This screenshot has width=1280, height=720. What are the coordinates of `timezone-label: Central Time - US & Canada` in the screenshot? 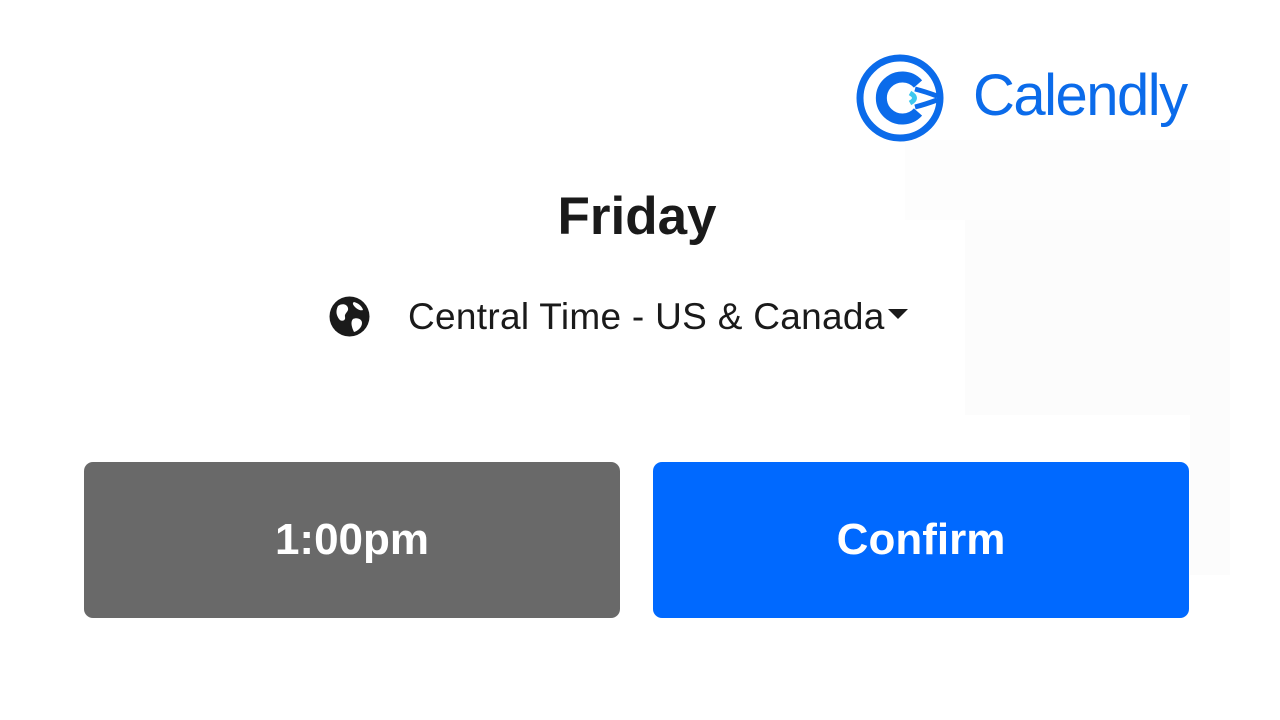 It's located at (646, 316).